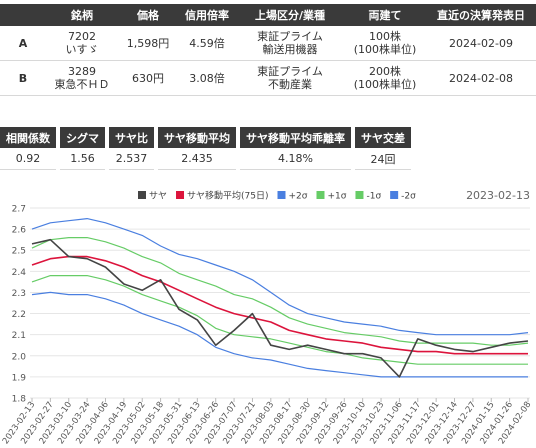  I want to click on stock-cell: 7202 いすゞ, so click(82, 43).